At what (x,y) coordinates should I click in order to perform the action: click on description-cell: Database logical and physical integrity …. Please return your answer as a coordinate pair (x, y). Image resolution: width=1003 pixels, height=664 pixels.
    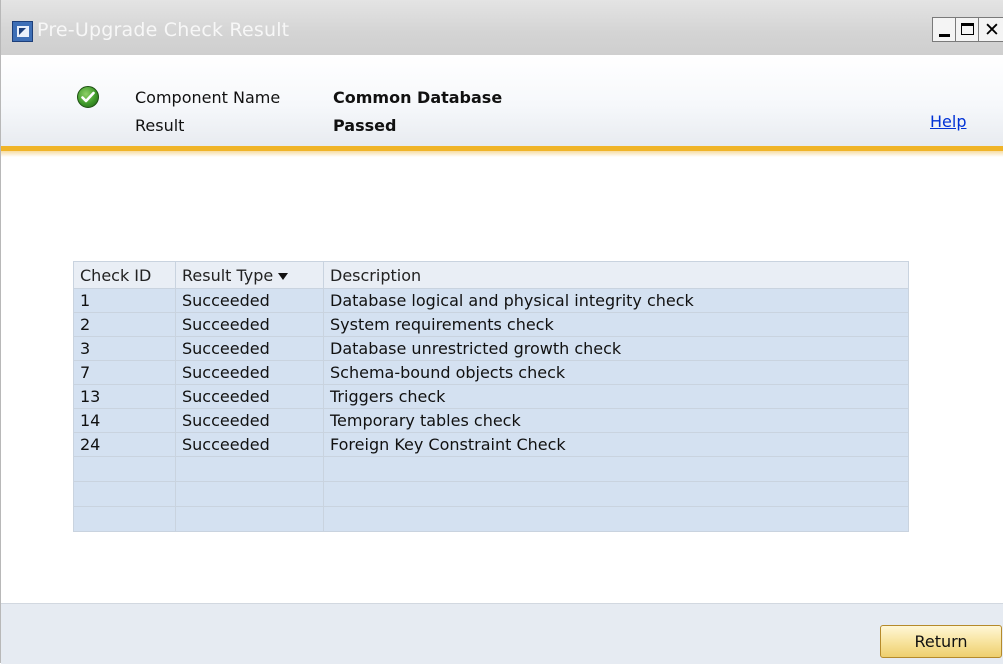
    Looking at the image, I should click on (616, 300).